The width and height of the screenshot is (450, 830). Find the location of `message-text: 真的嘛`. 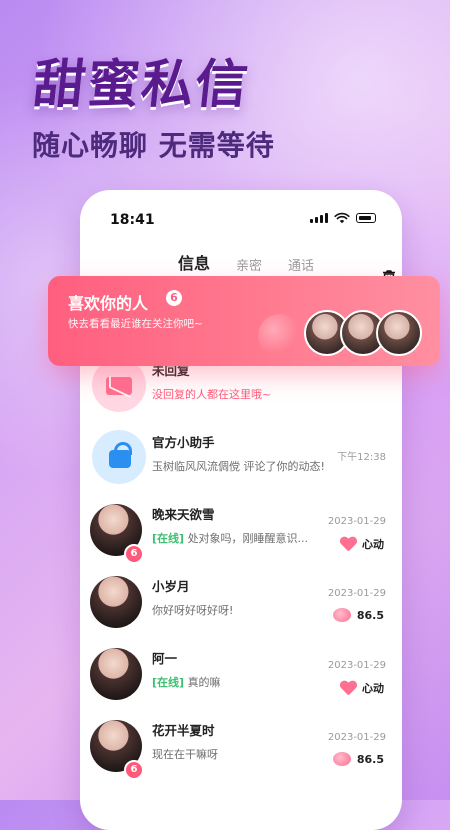

message-text: 真的嘛 is located at coordinates (204, 682).